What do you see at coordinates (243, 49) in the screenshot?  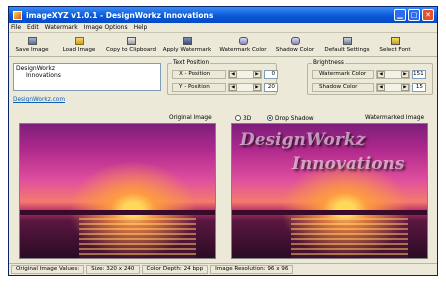 I see `watermark-color-label: Watermark Color` at bounding box center [243, 49].